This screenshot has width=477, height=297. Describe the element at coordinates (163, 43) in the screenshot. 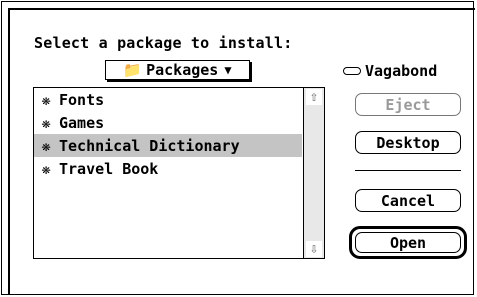

I see `dialog-prompt: Select a package to install:` at that location.